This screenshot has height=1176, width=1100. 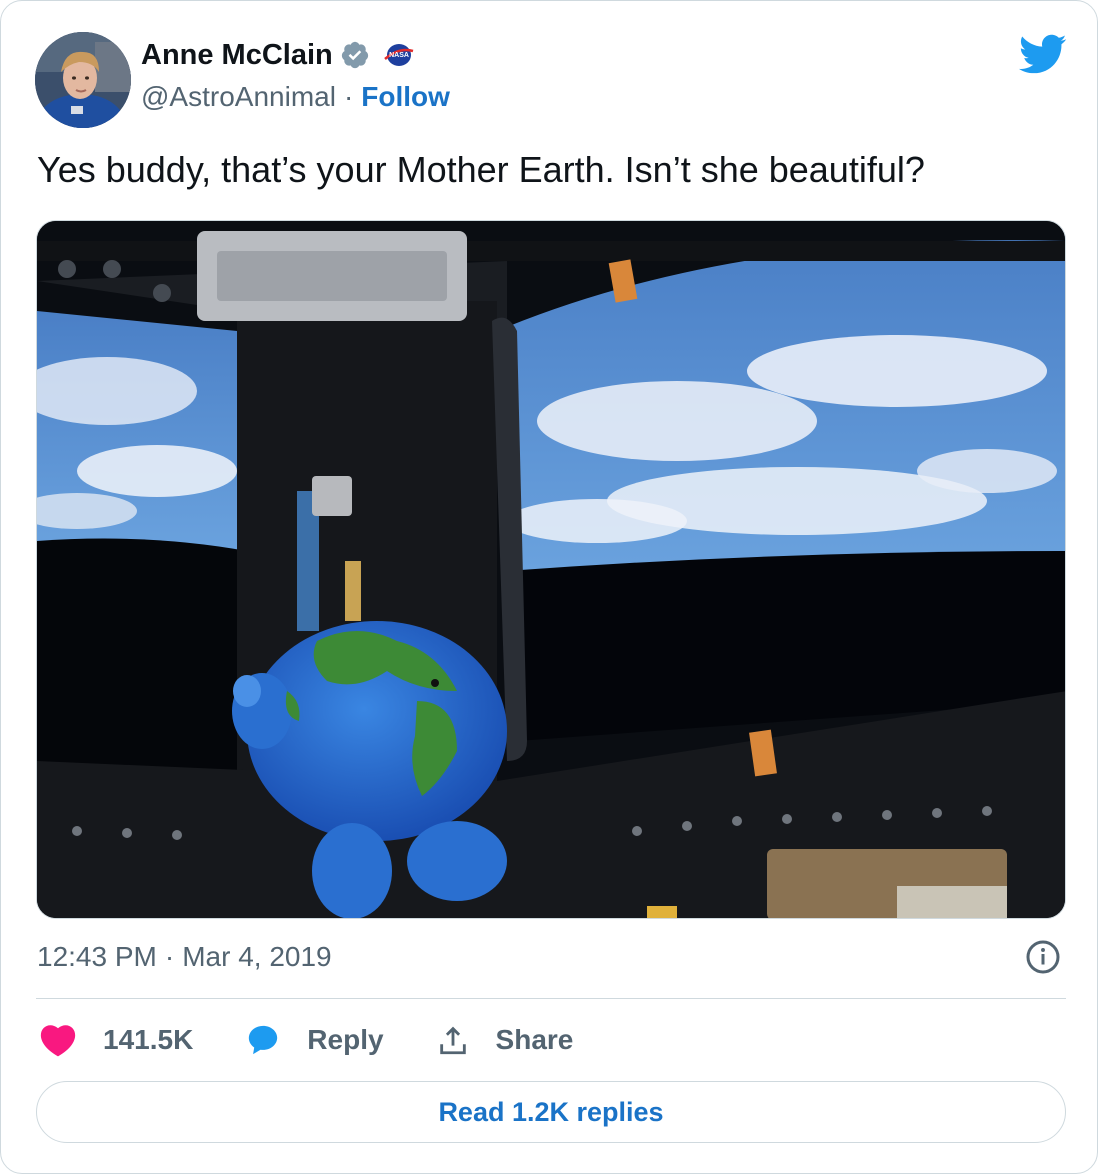 I want to click on tweet-time: 12:43 PM, so click(x=97, y=956).